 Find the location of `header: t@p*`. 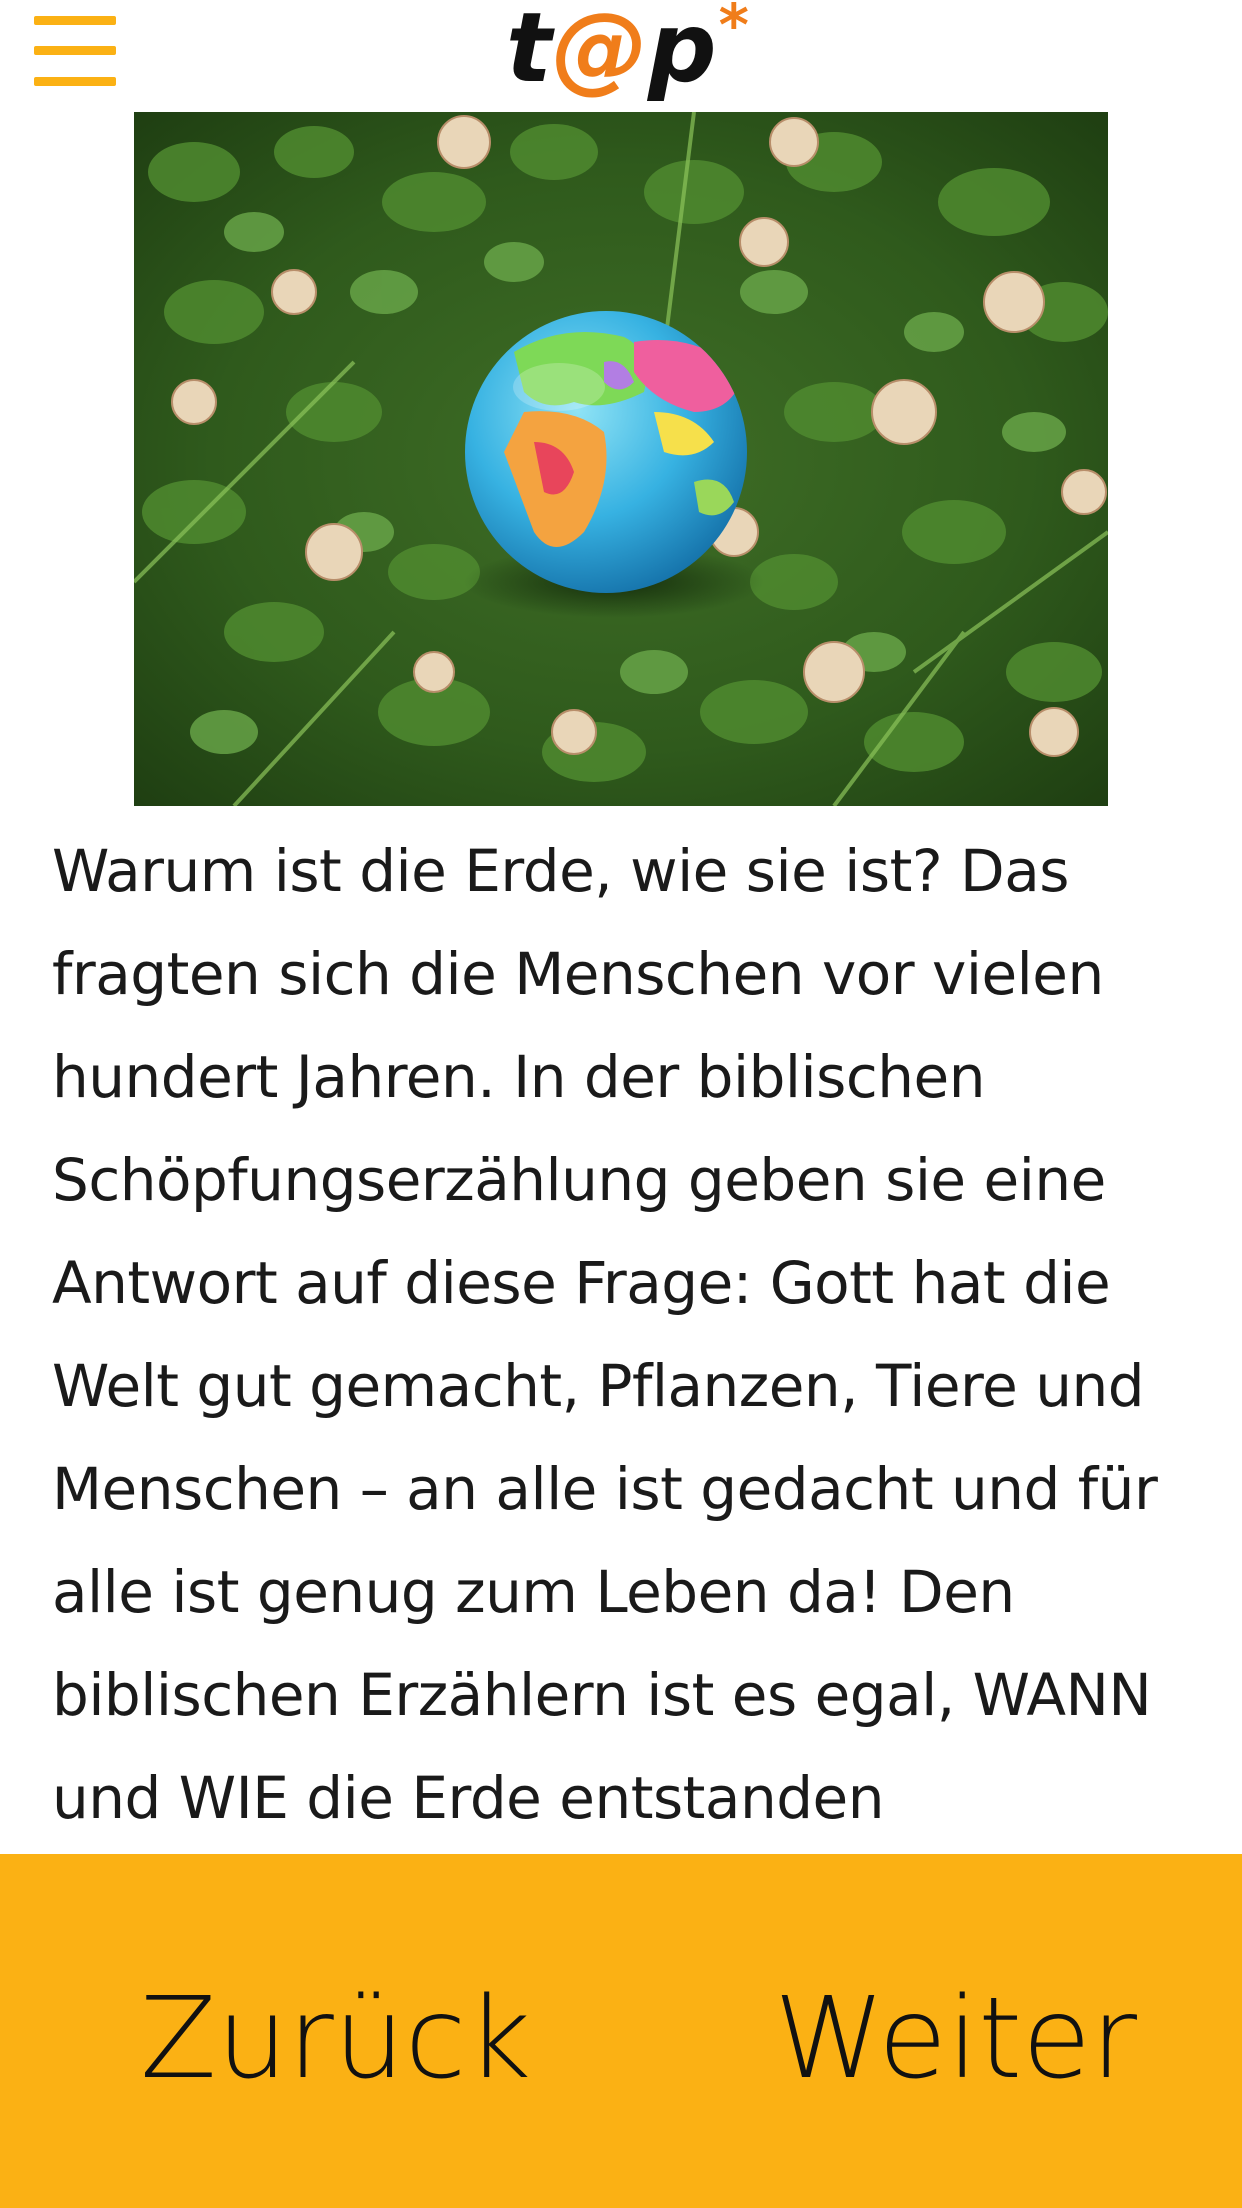

header: t@p* is located at coordinates (621, 56).